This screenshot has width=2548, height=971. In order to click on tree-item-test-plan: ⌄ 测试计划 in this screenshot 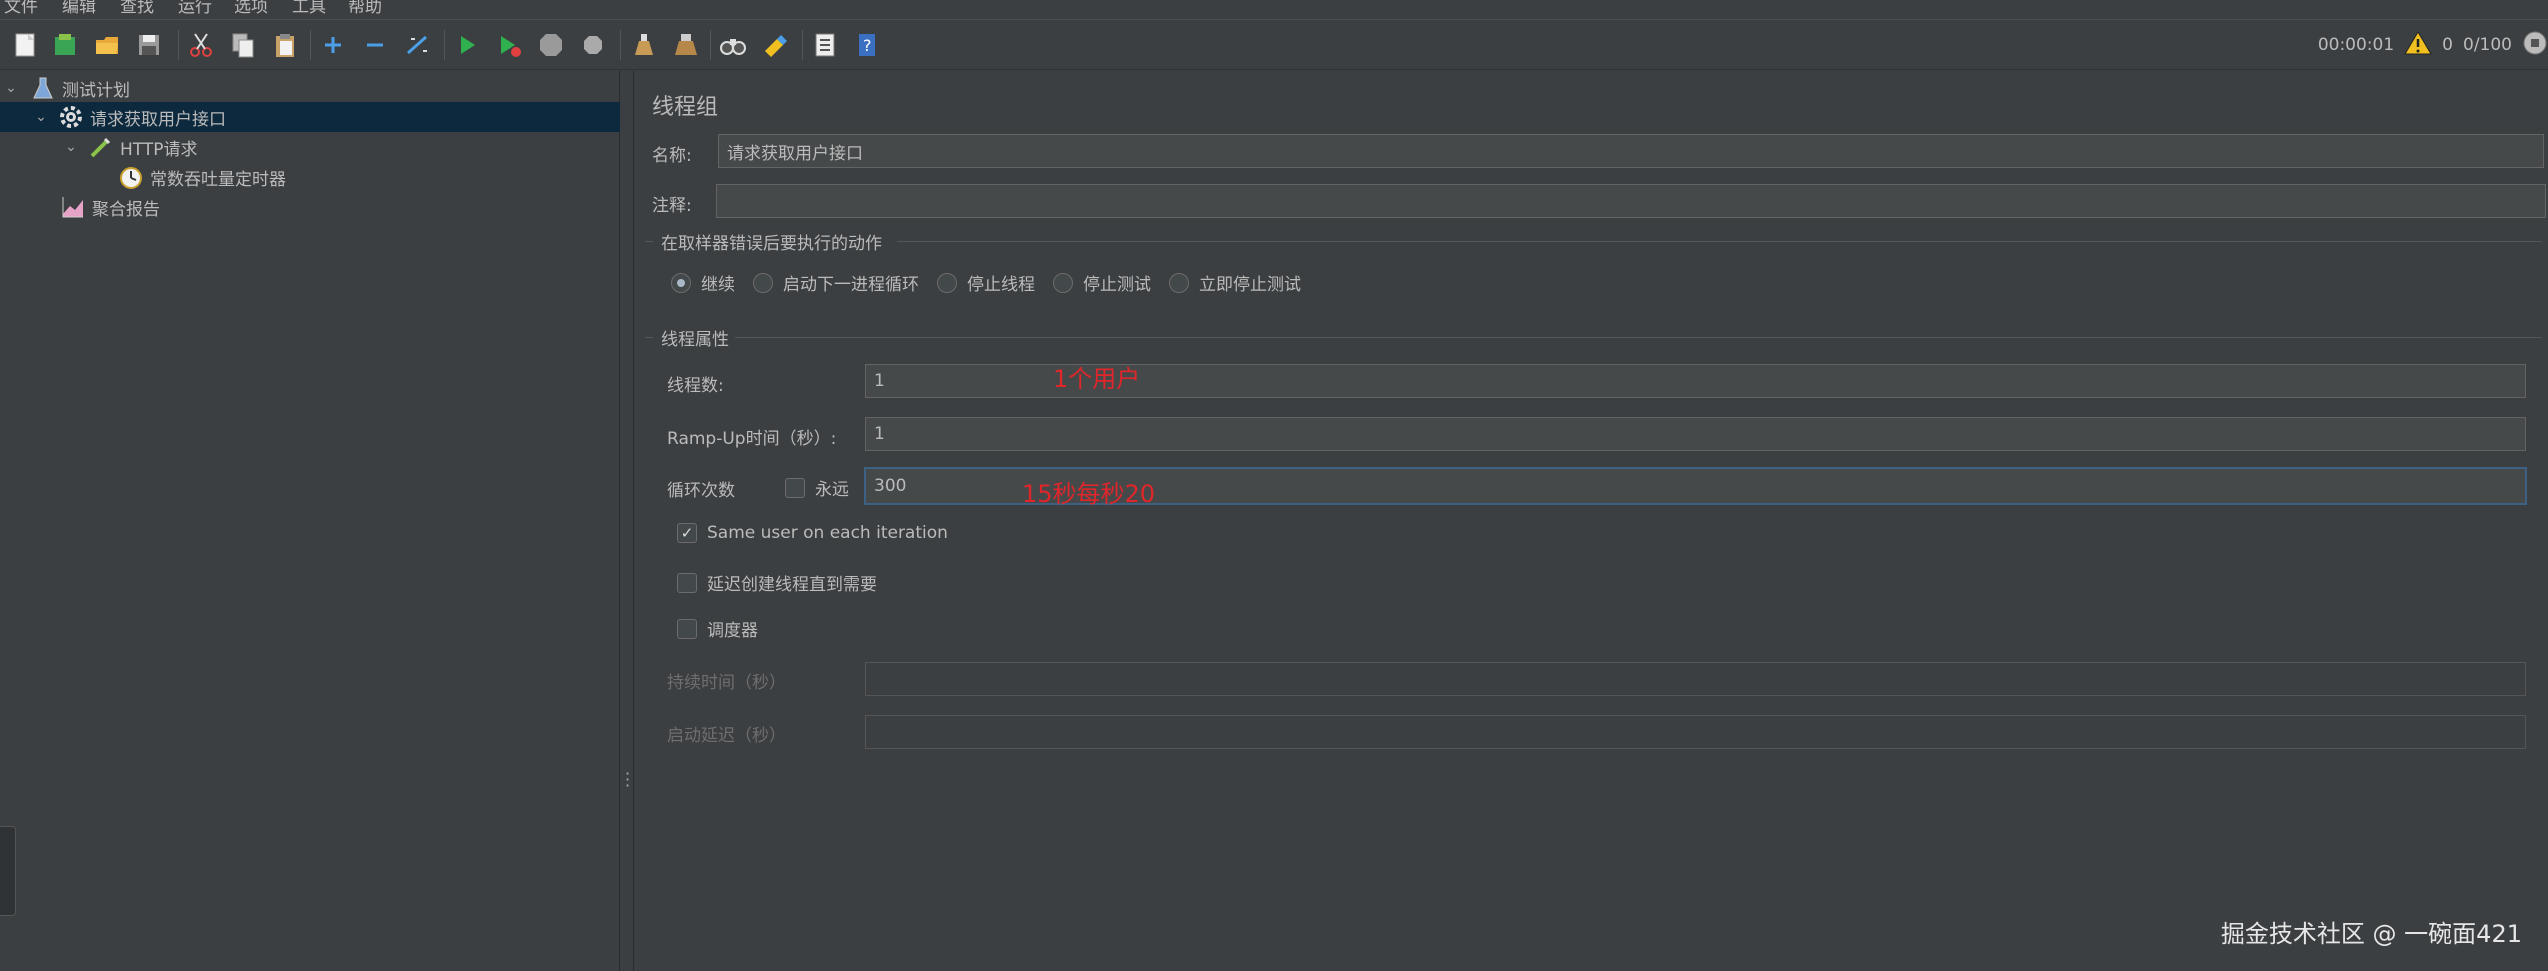, I will do `click(310, 88)`.